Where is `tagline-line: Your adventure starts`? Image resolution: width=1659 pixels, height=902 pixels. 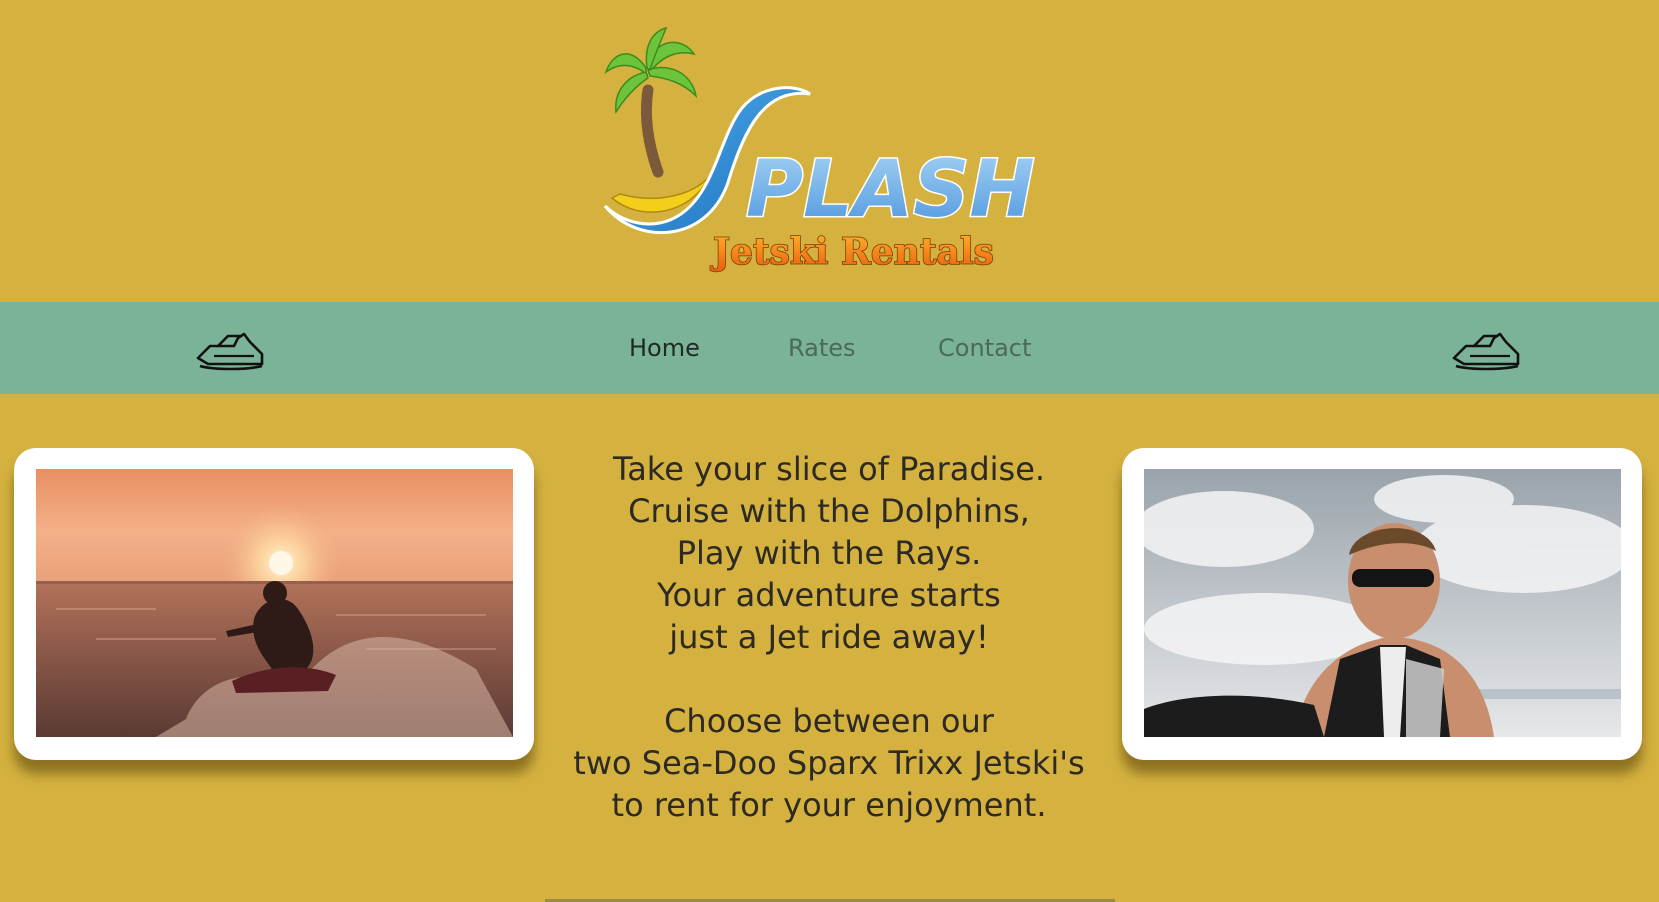 tagline-line: Your adventure starts is located at coordinates (829, 595).